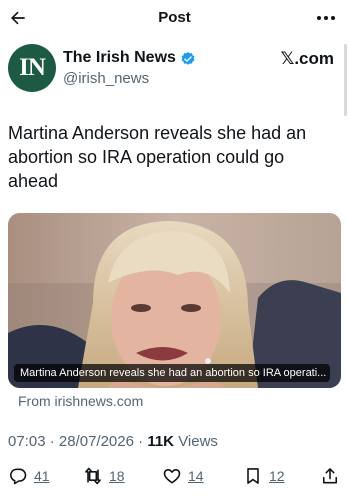  I want to click on scrollbar, so click(345, 80).